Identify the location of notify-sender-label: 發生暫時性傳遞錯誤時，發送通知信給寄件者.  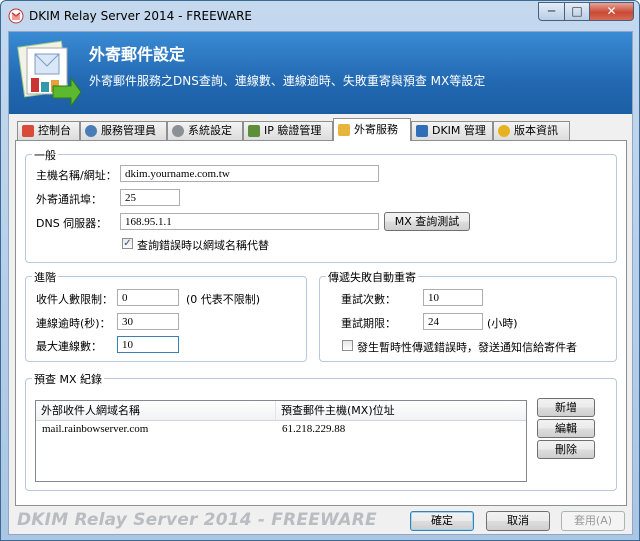
(467, 347).